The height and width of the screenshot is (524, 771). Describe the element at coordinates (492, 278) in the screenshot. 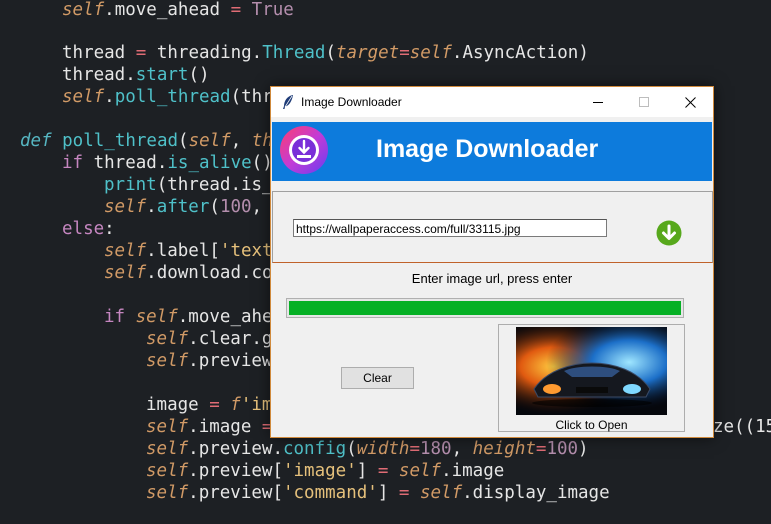

I see `instruction-label: Enter image url, press enter` at that location.